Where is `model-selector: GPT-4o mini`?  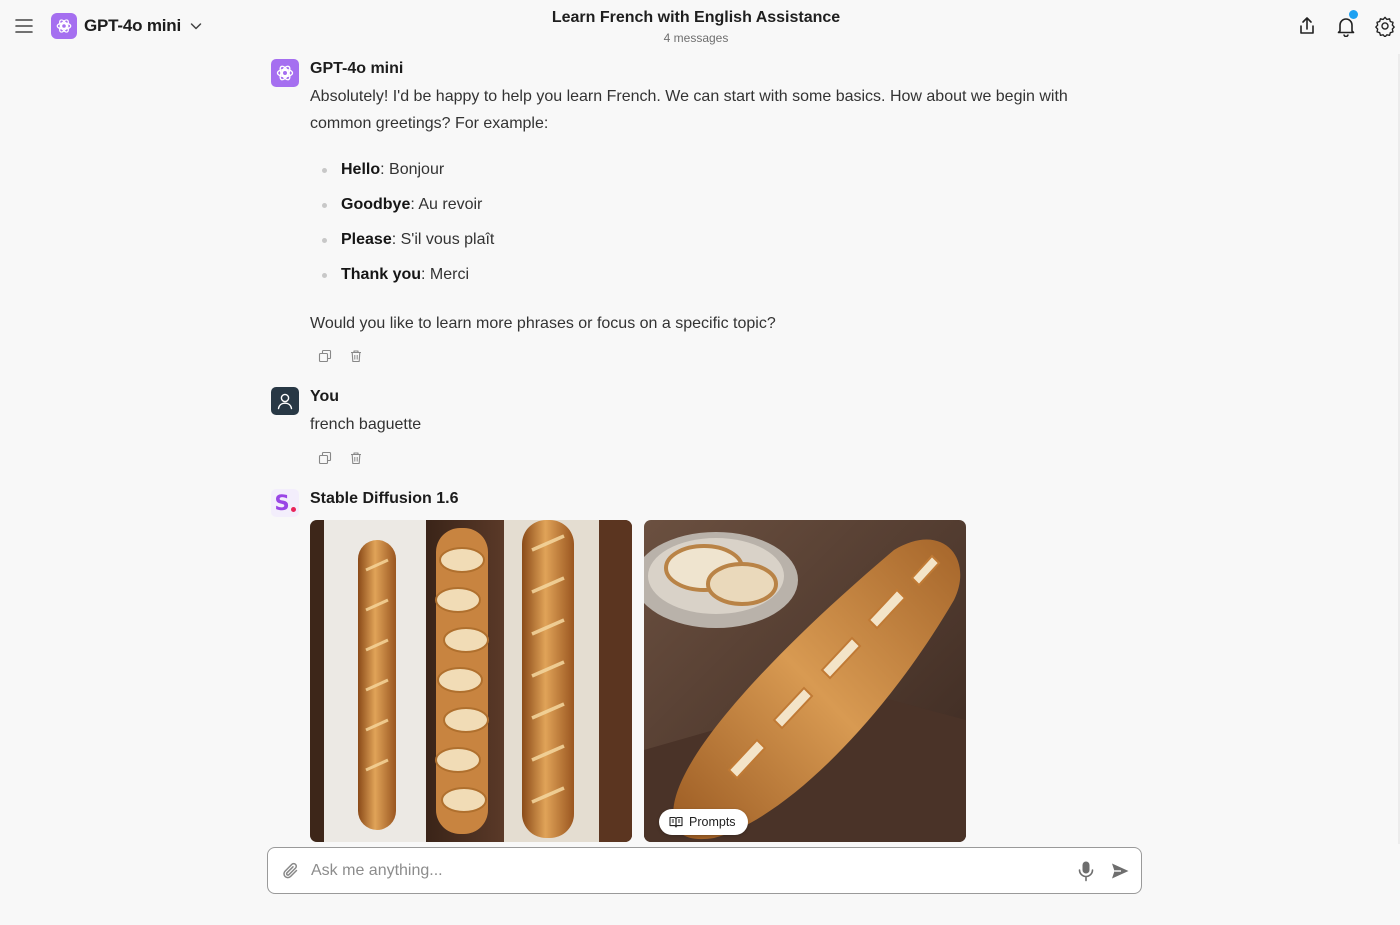 model-selector: GPT-4o mini is located at coordinates (127, 26).